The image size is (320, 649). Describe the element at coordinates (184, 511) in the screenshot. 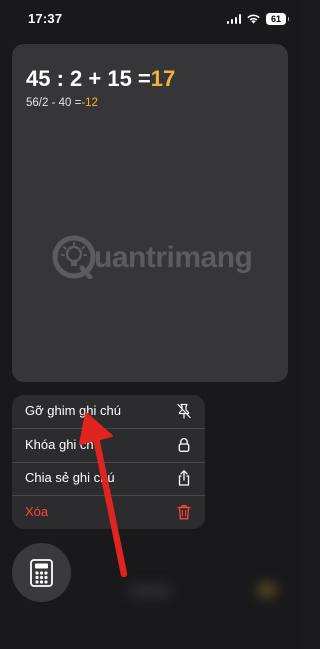

I see `trash-icon` at that location.